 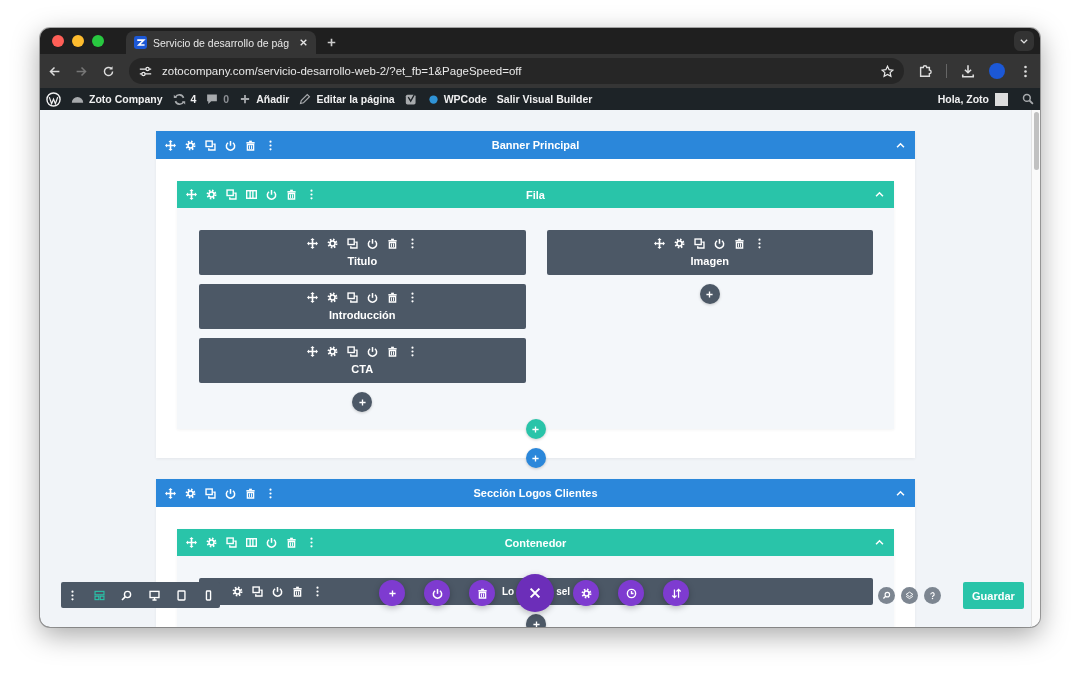 I want to click on refresh-icon, so click(x=179, y=99).